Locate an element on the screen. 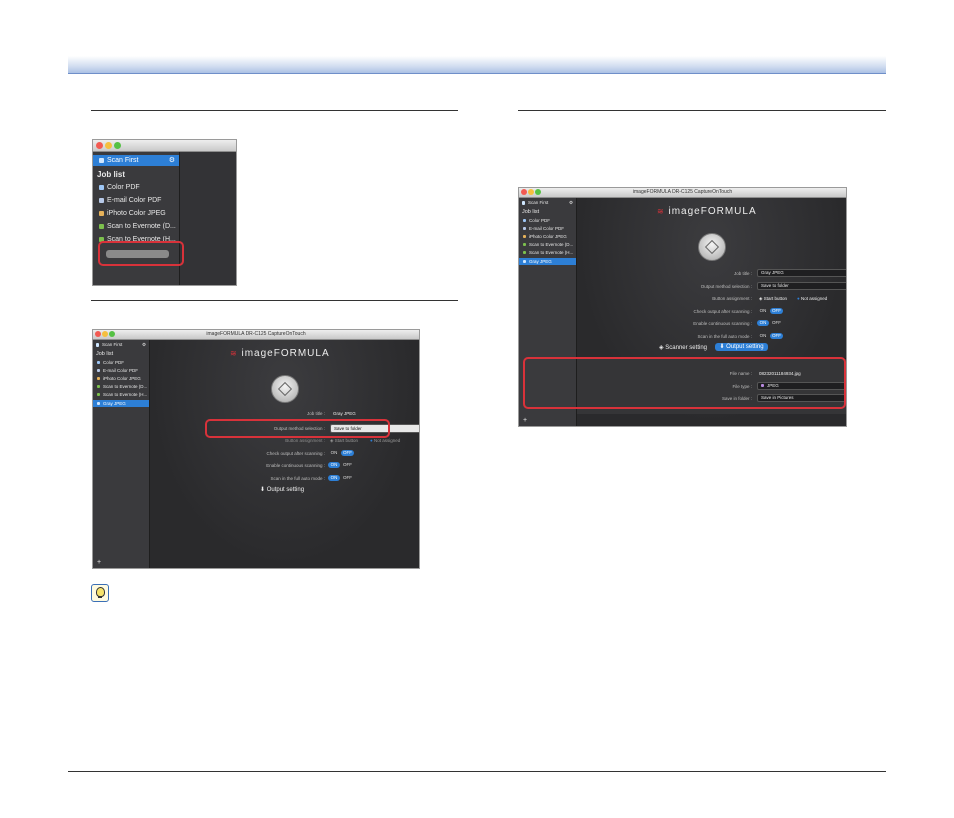  output-method-select: Save to folder⇕ is located at coordinates (801, 286).